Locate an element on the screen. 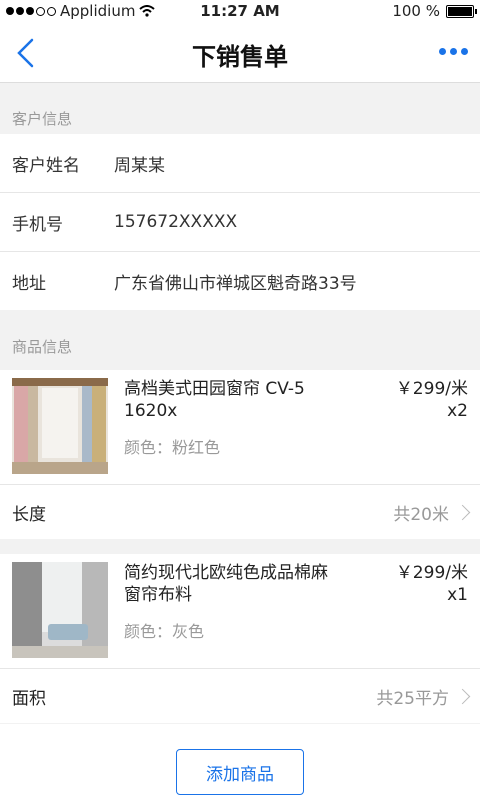 The image size is (480, 800). product-price-block: ￥299/米 x2 is located at coordinates (408, 400).